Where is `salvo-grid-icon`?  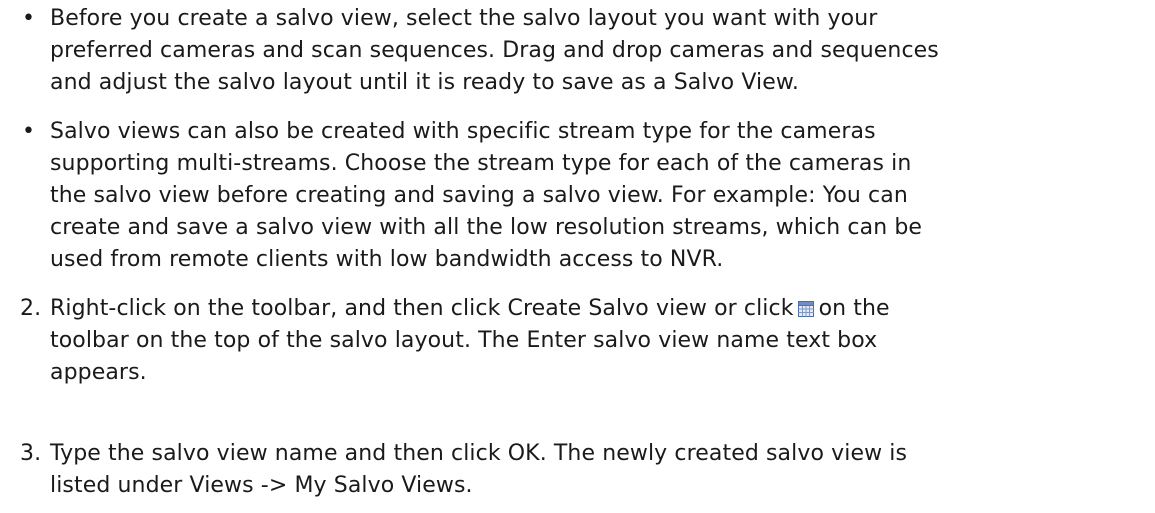
salvo-grid-icon is located at coordinates (805, 306).